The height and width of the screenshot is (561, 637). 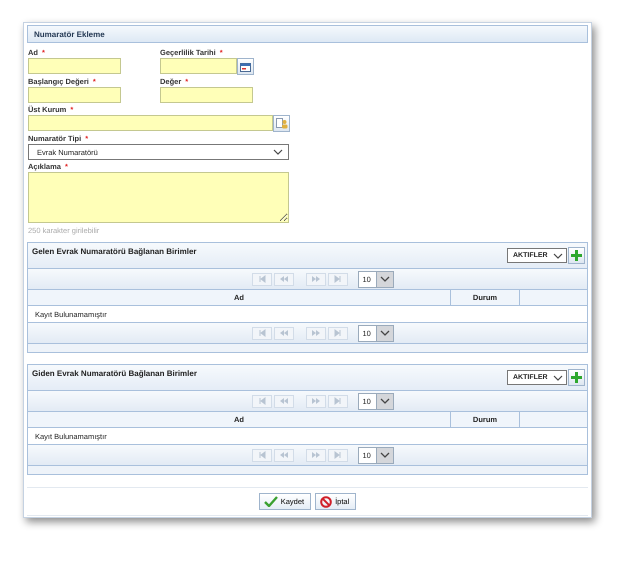 I want to click on checkmark-icon, so click(x=271, y=501).